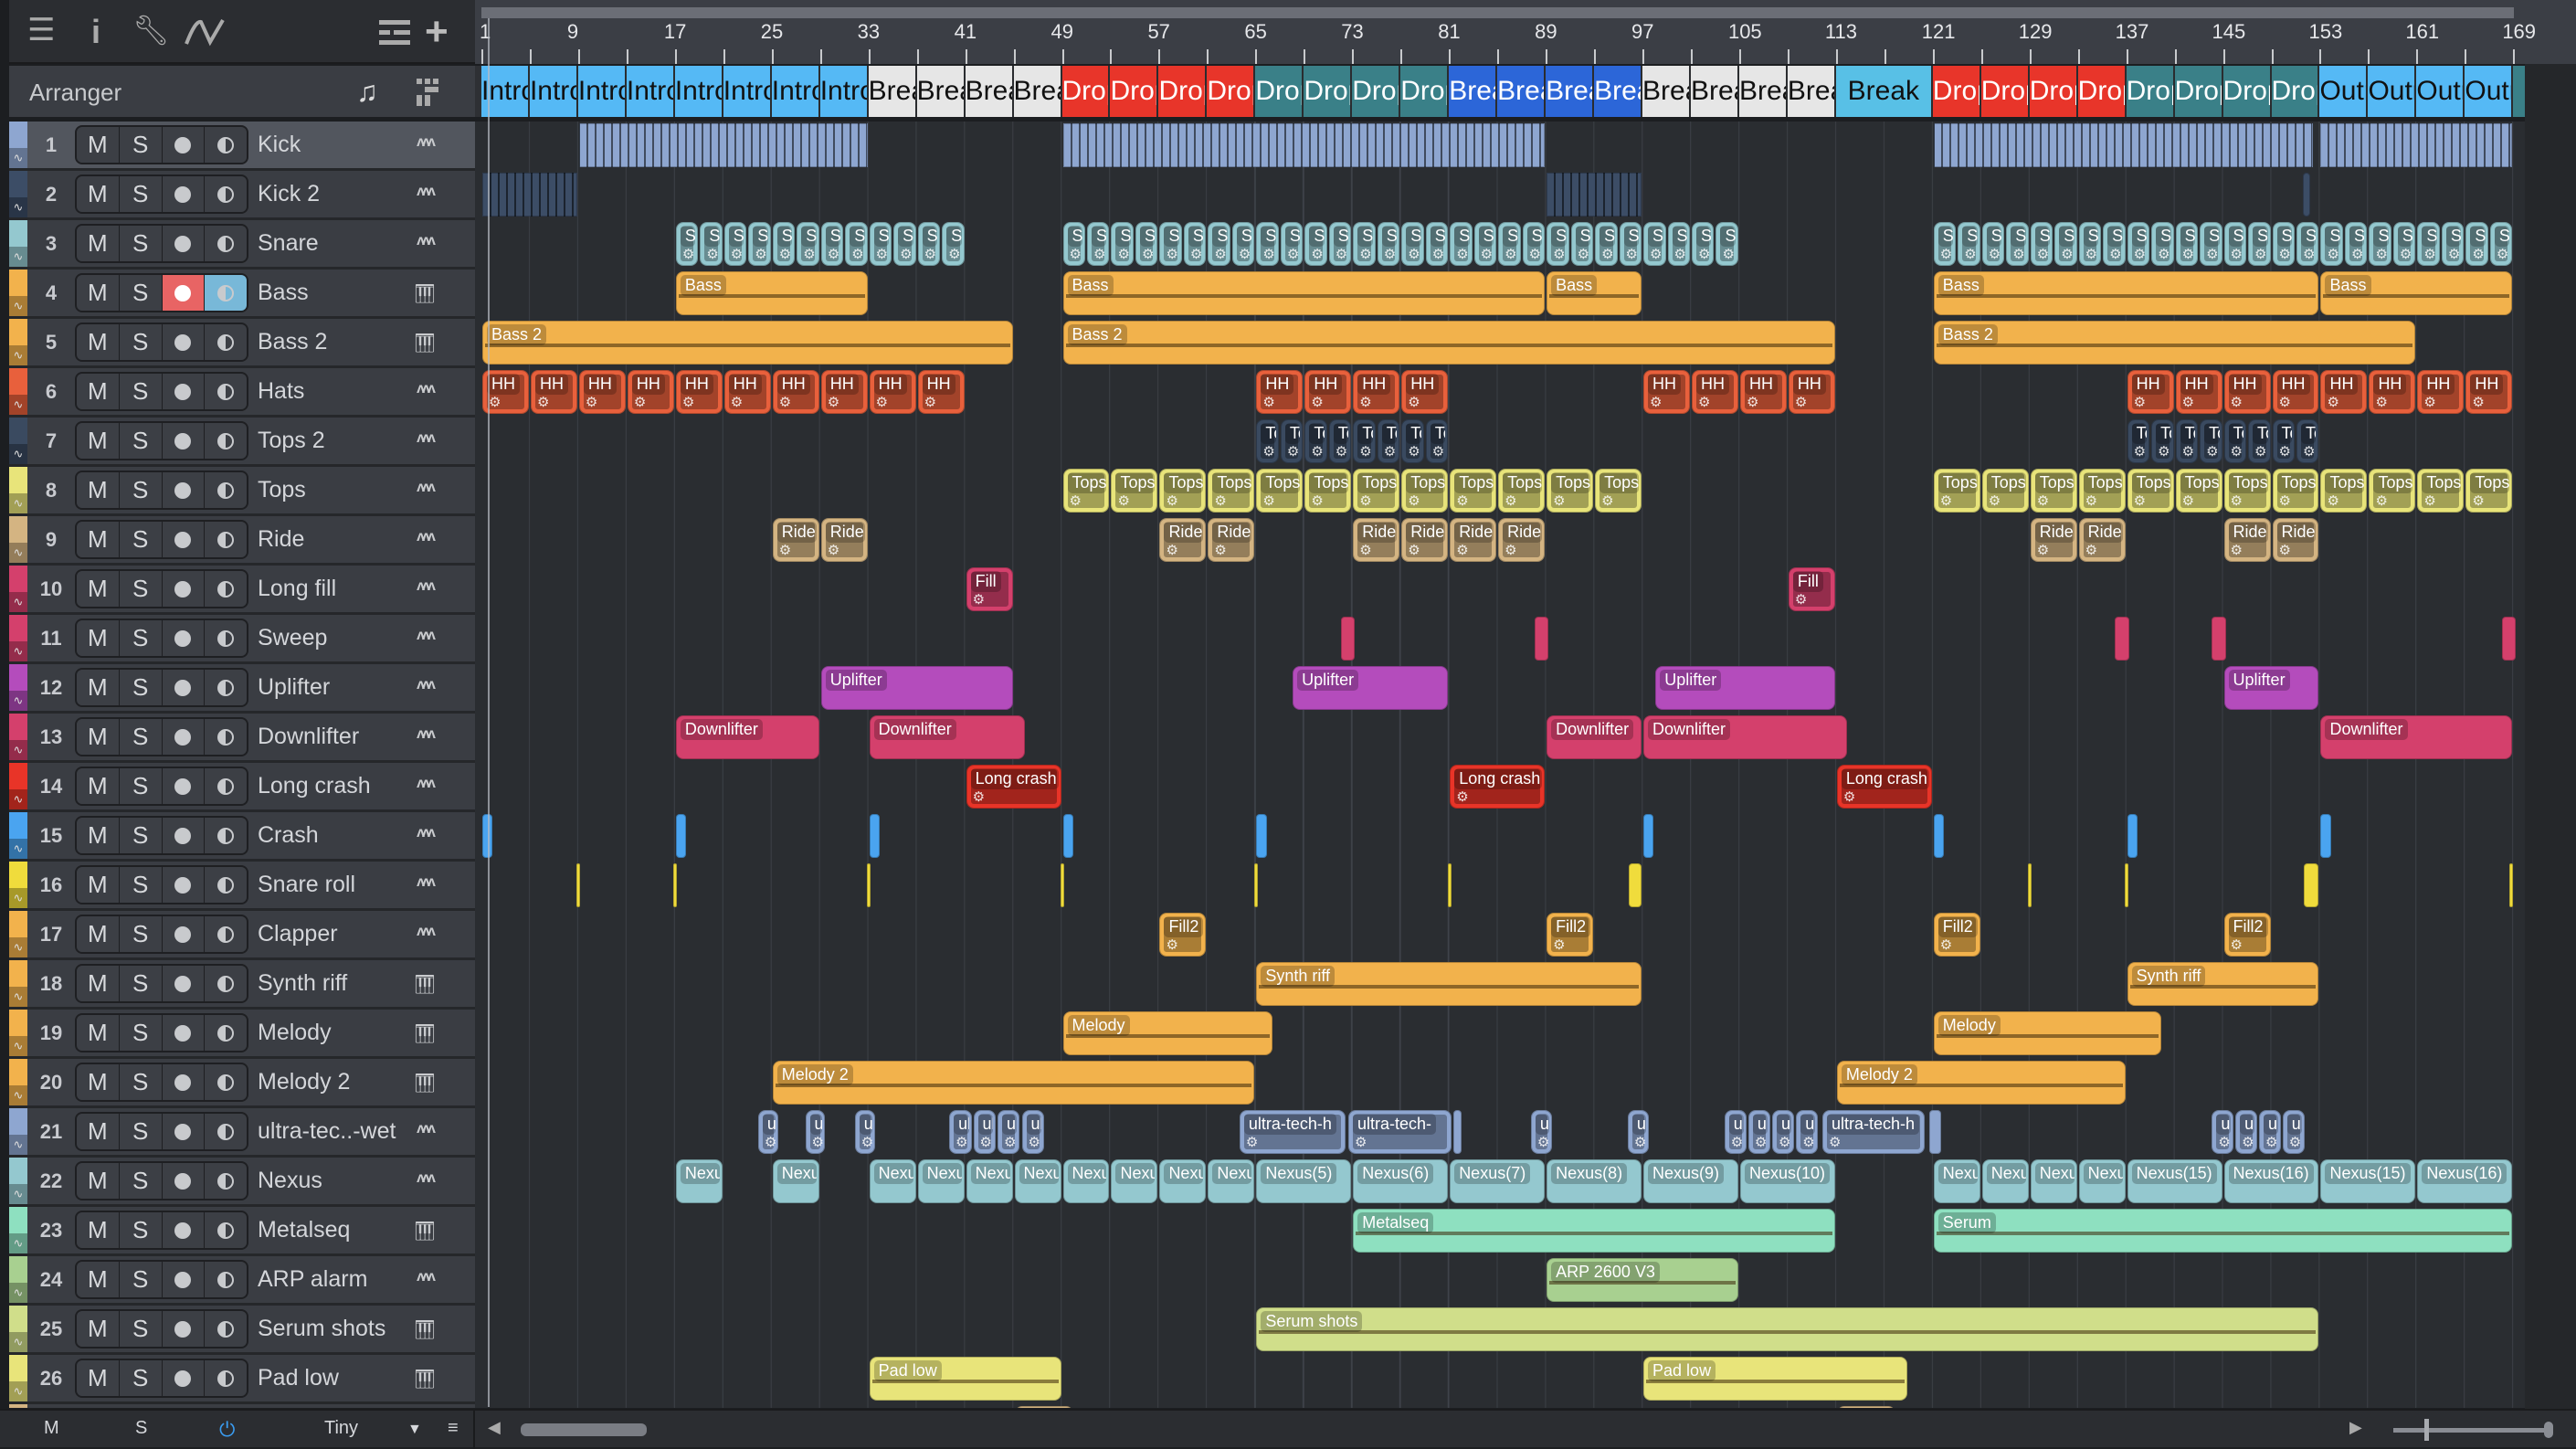  What do you see at coordinates (242, 689) in the screenshot?
I see `track-header: ∿ 12 M S Uplifter ʌʌʌ` at bounding box center [242, 689].